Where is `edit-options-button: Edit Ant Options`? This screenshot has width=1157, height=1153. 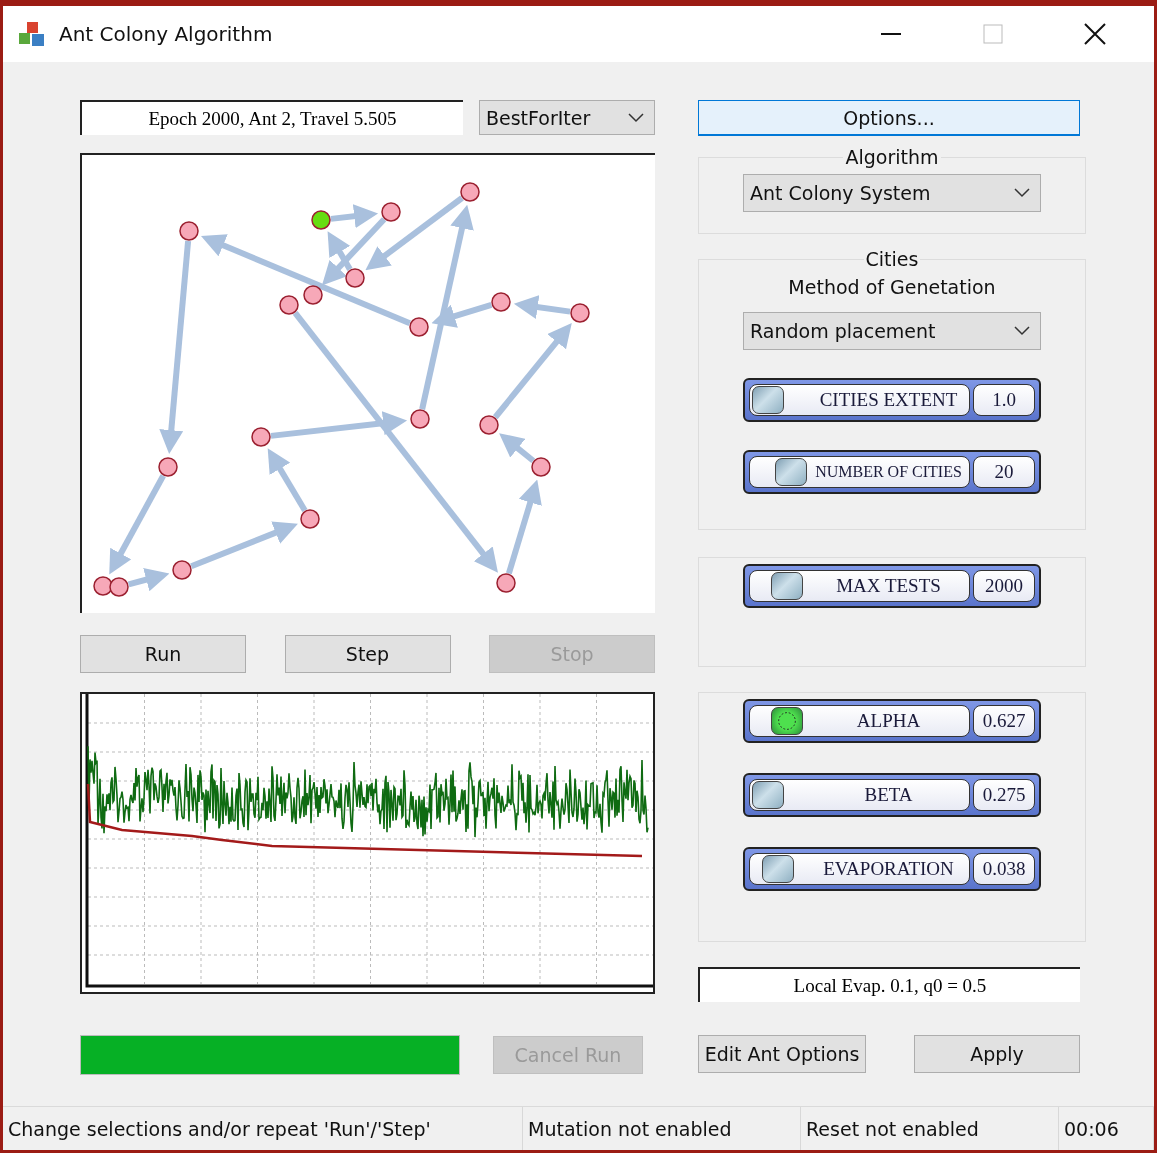
edit-options-button: Edit Ant Options is located at coordinates (782, 1054).